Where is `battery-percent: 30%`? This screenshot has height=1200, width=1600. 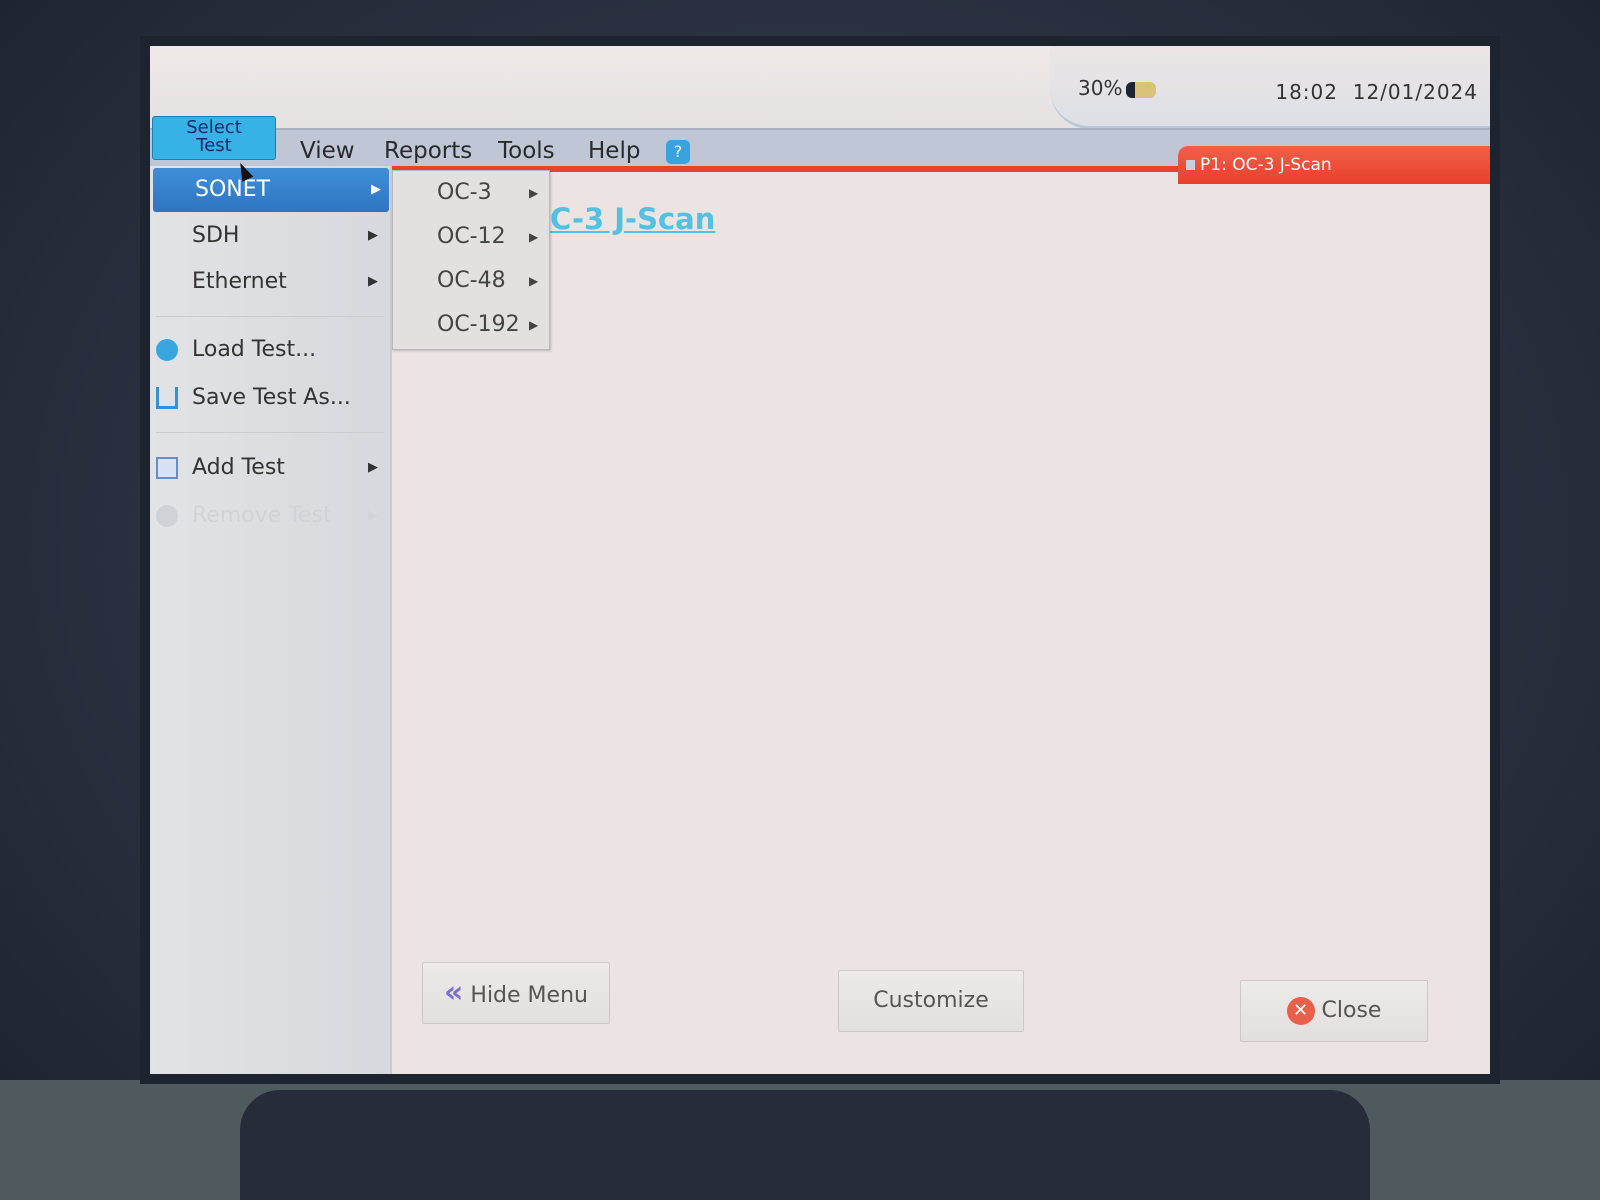 battery-percent: 30% is located at coordinates (1100, 88).